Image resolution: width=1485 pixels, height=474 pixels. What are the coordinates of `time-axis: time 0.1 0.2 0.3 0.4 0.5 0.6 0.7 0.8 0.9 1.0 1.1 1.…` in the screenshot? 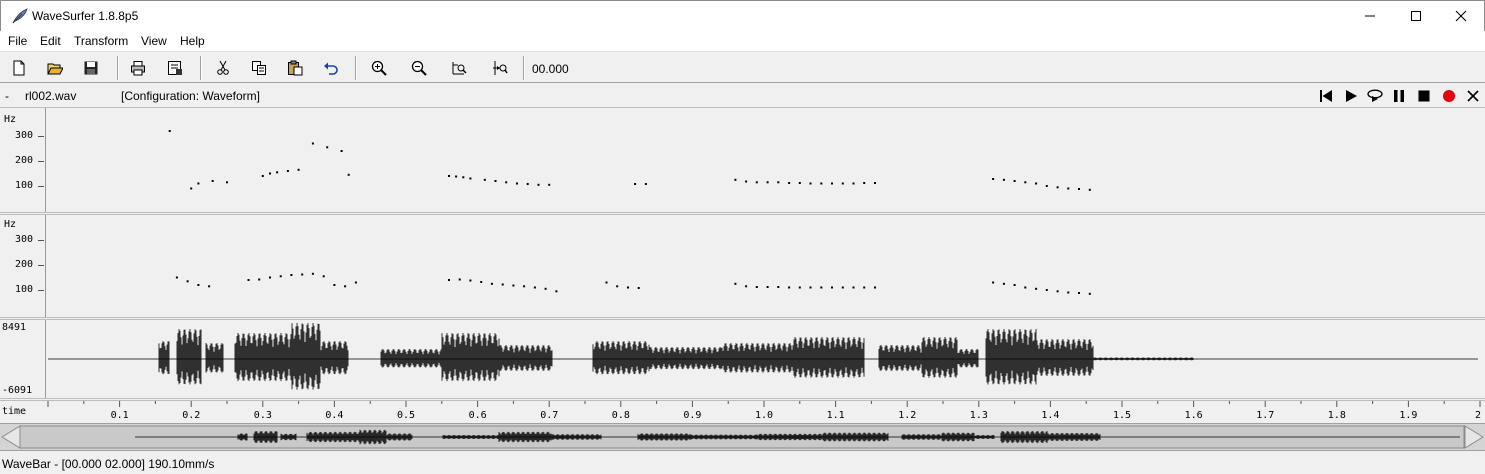 It's located at (742, 411).